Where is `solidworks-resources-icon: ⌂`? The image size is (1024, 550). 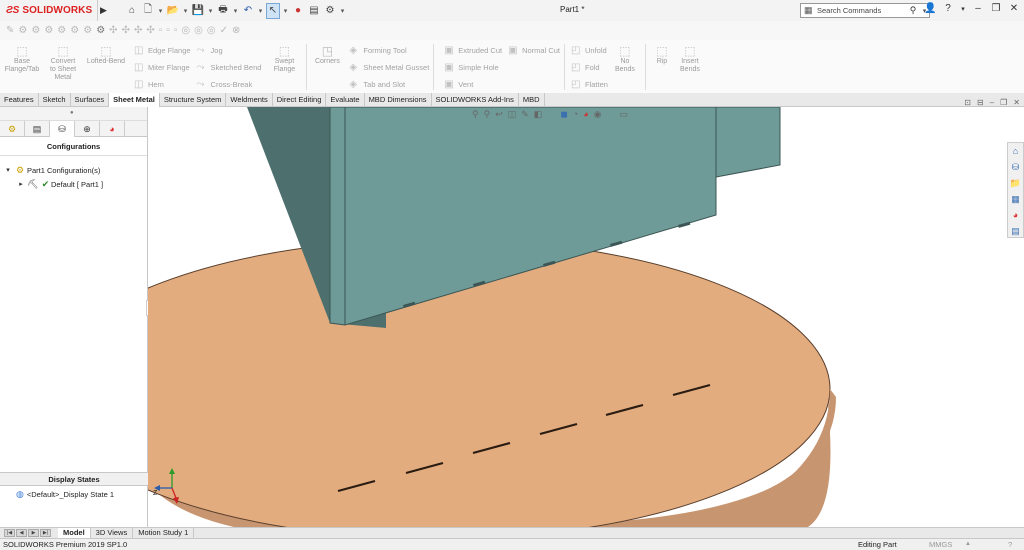
solidworks-resources-icon: ⌂ is located at coordinates (1016, 151).